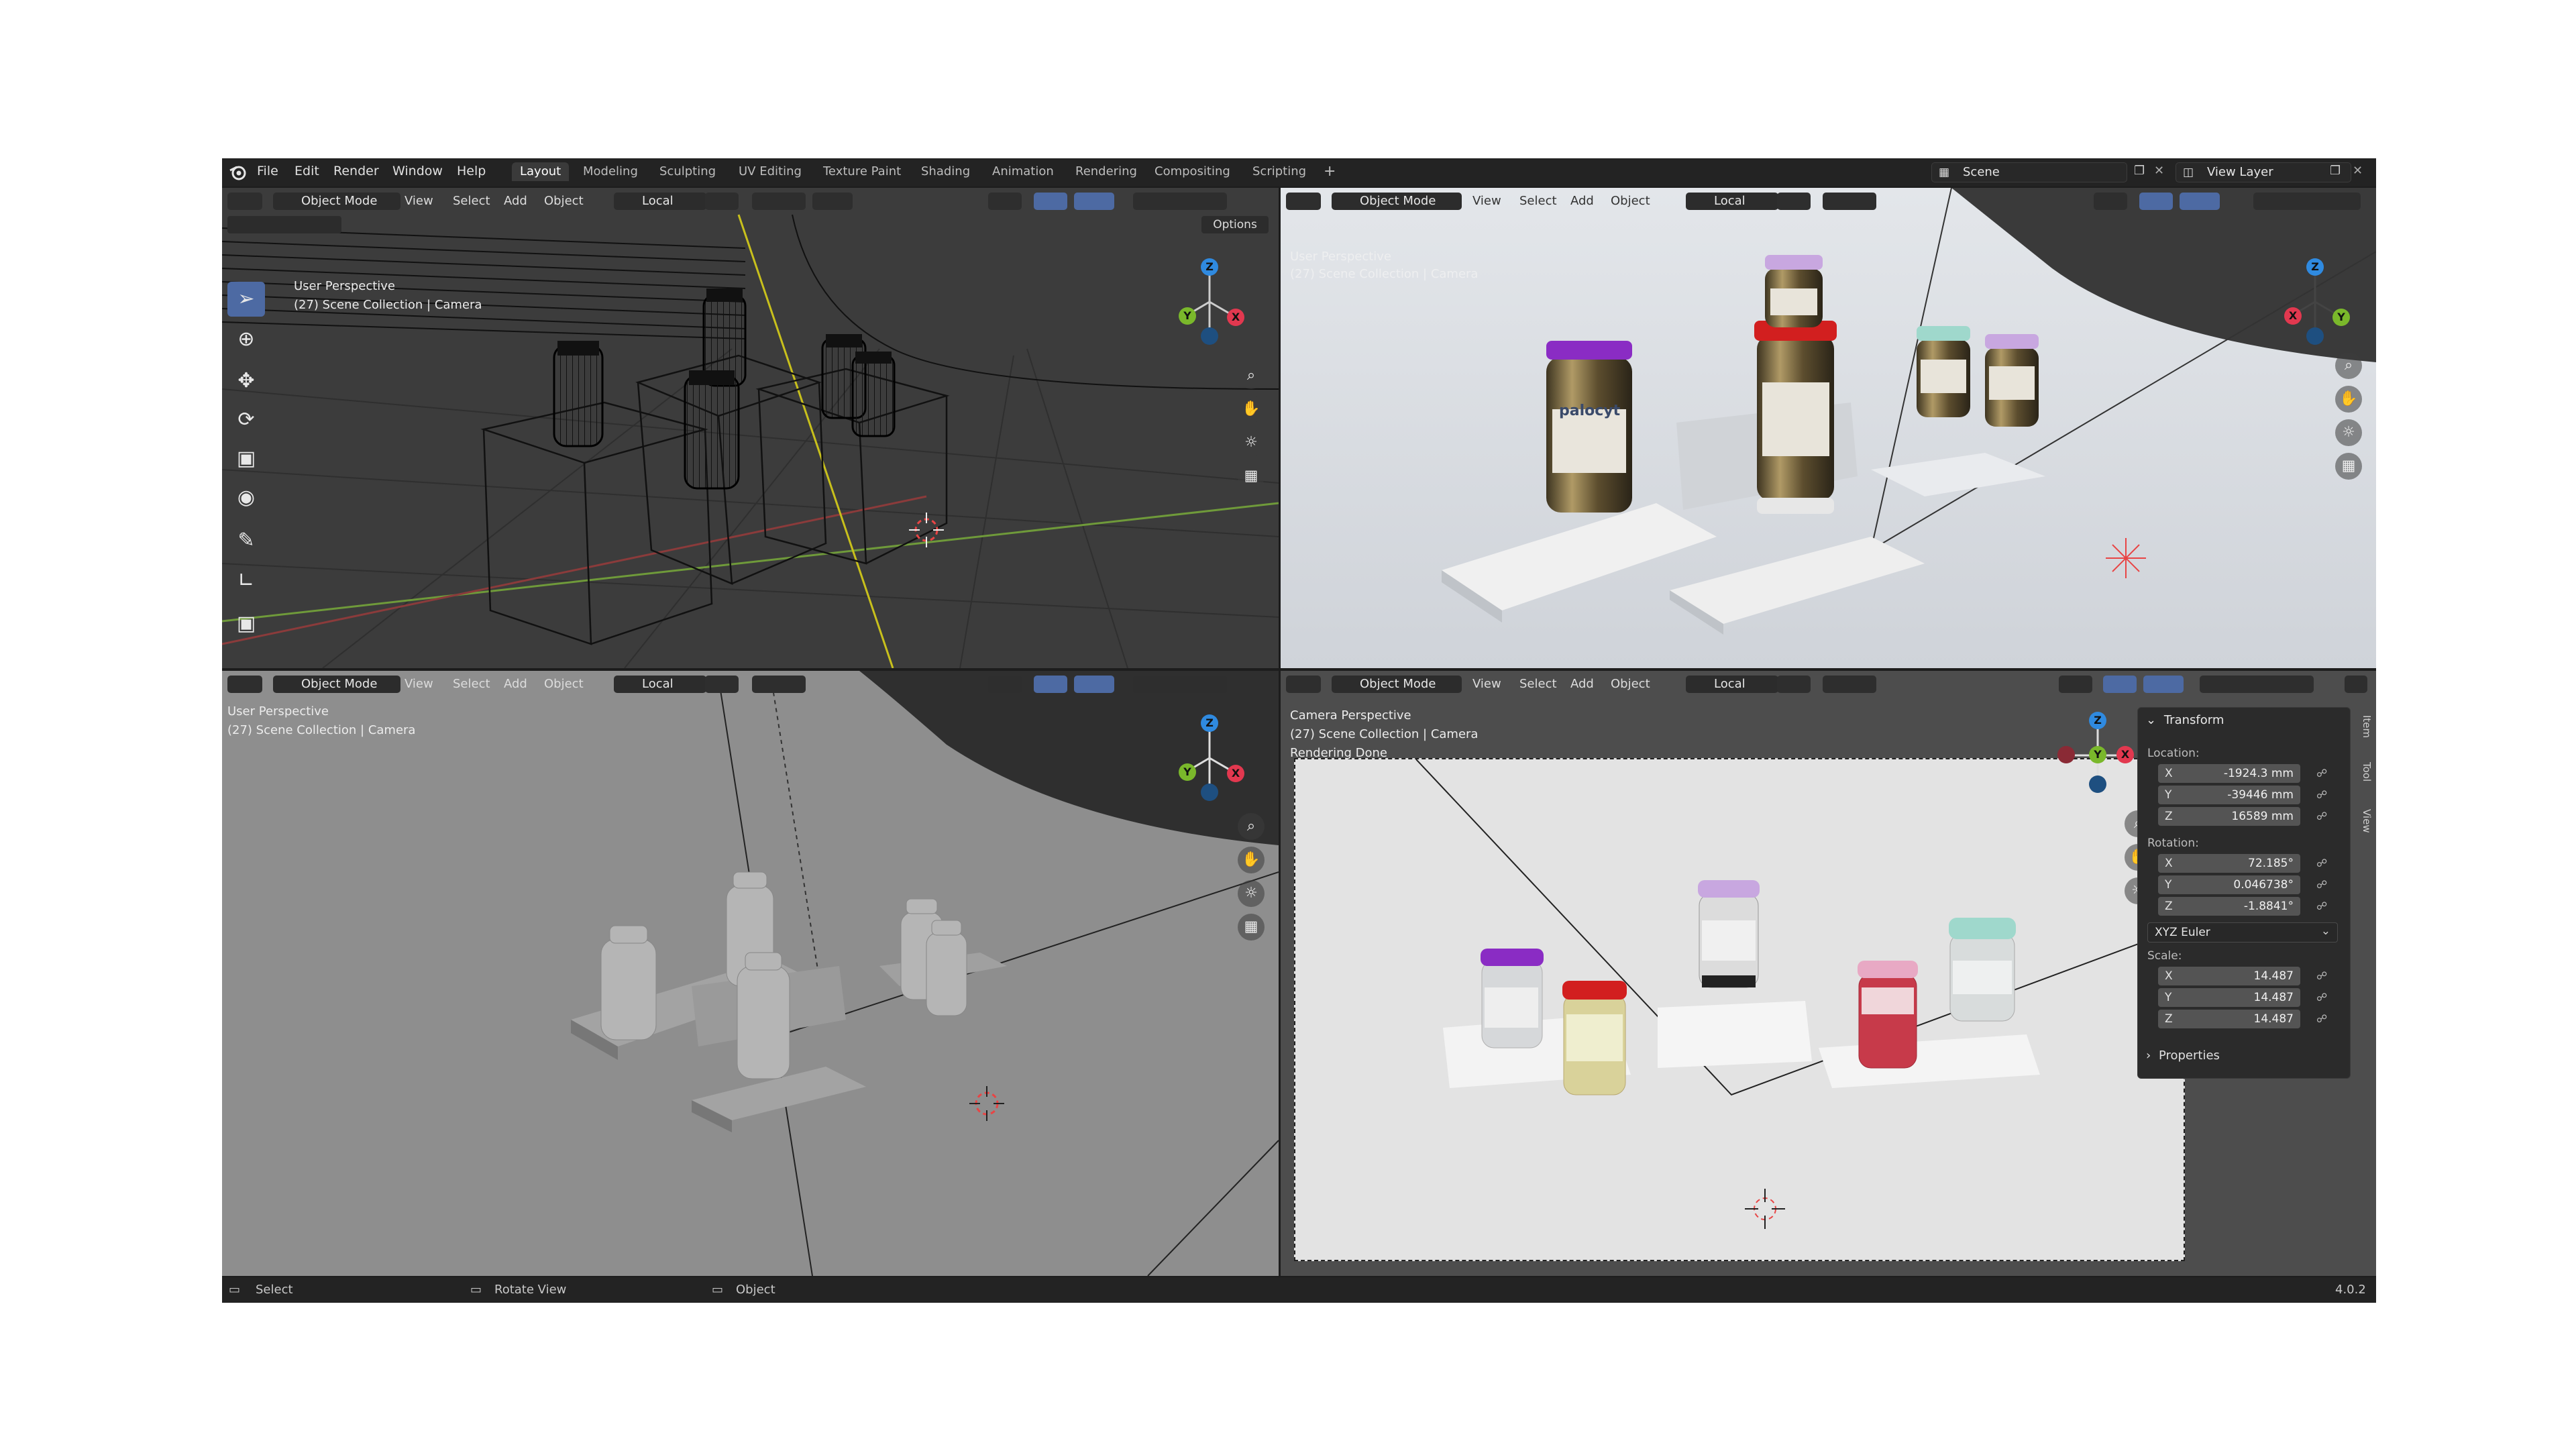  I want to click on falloff-icon, so click(832, 201).